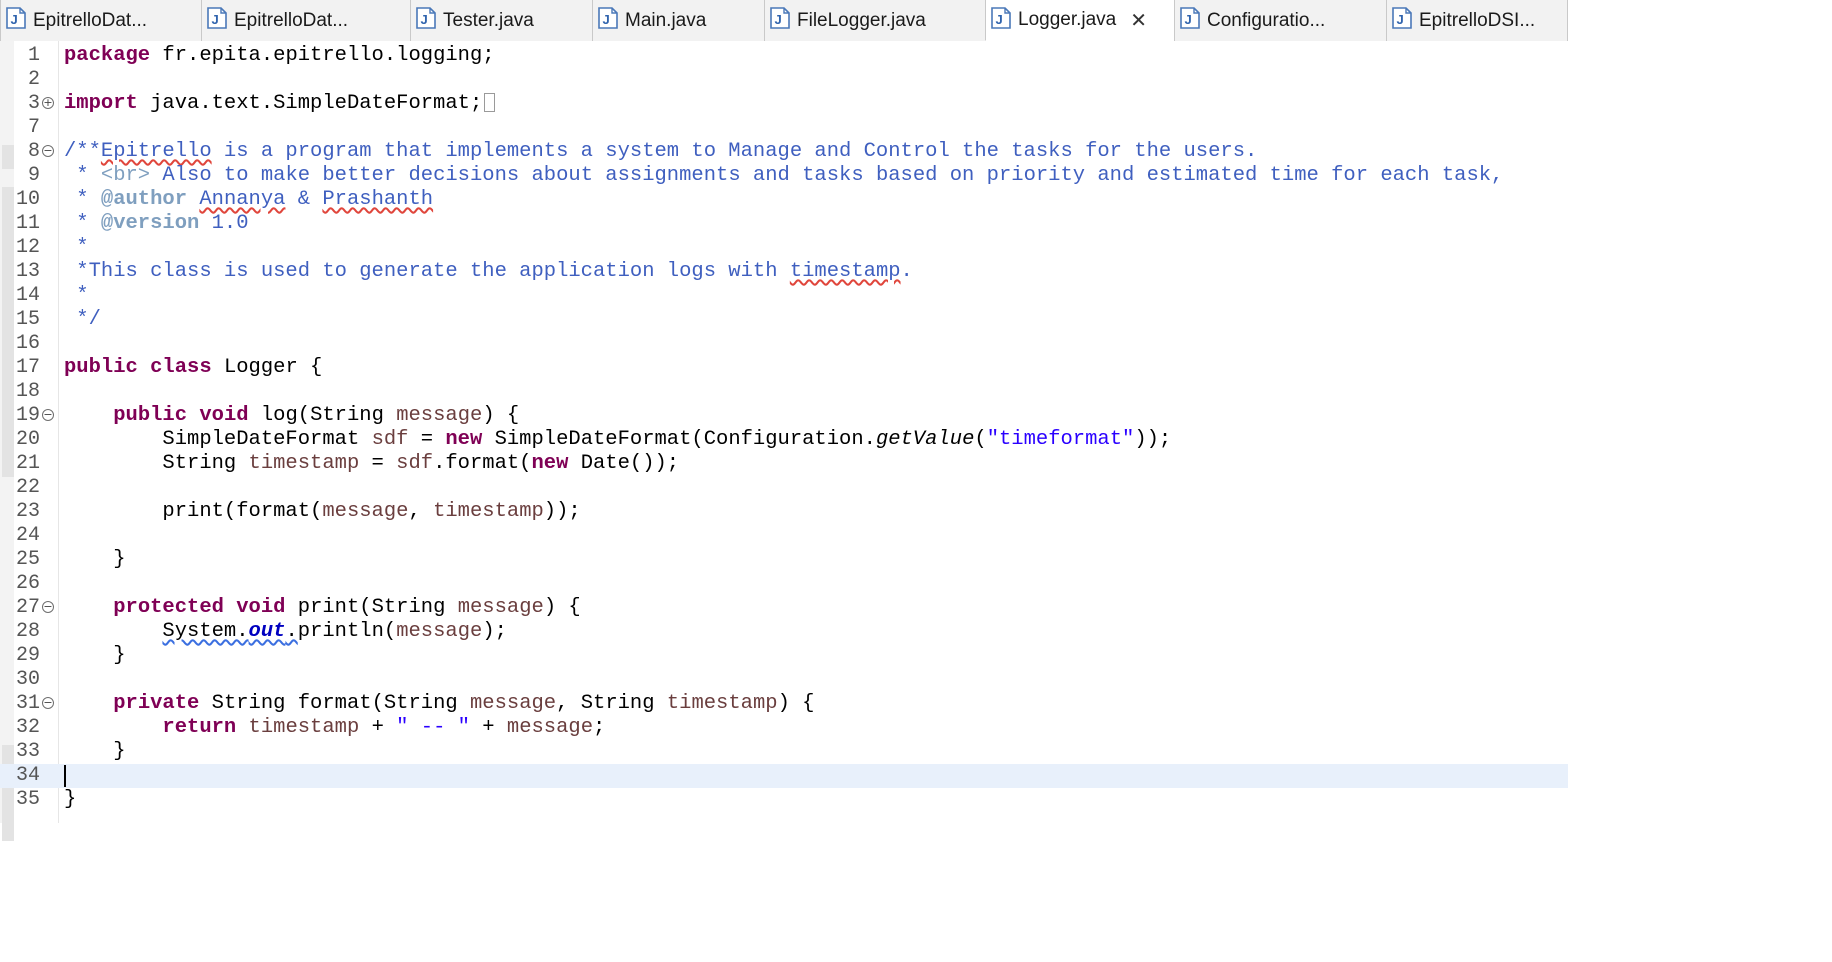 The image size is (1832, 962). Describe the element at coordinates (33, 103) in the screenshot. I see `line-number: 3` at that location.